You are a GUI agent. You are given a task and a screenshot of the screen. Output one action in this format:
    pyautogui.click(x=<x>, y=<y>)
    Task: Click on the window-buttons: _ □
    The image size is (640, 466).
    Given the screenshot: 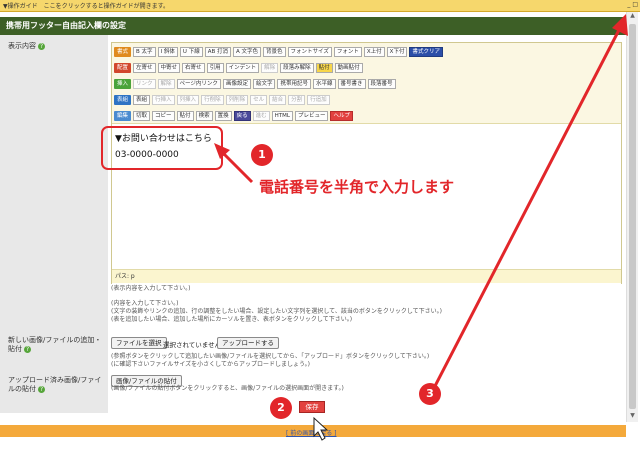 What is the action you would take?
    pyautogui.click(x=632, y=4)
    